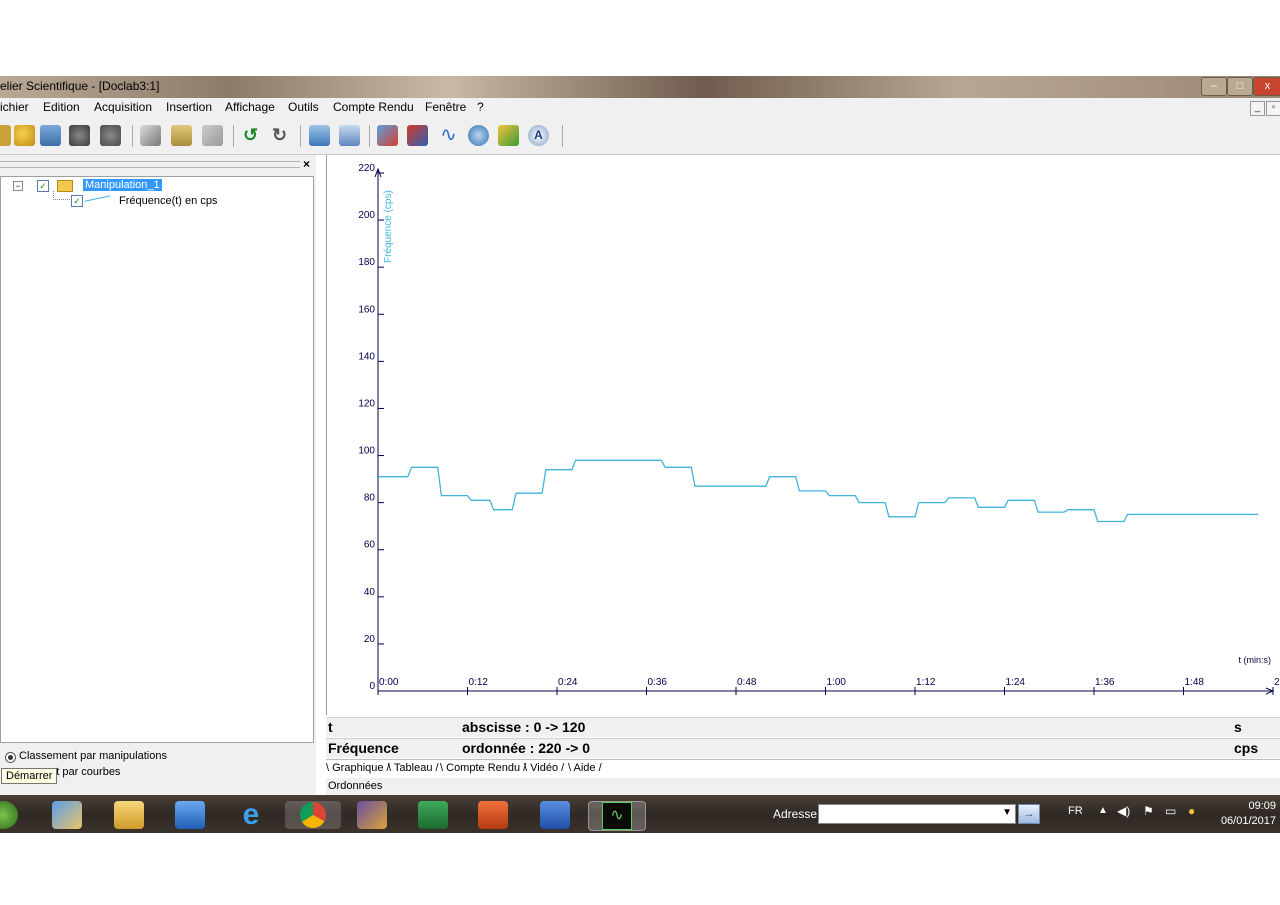  What do you see at coordinates (366, 451) in the screenshot?
I see `y-tick-label: 100` at bounding box center [366, 451].